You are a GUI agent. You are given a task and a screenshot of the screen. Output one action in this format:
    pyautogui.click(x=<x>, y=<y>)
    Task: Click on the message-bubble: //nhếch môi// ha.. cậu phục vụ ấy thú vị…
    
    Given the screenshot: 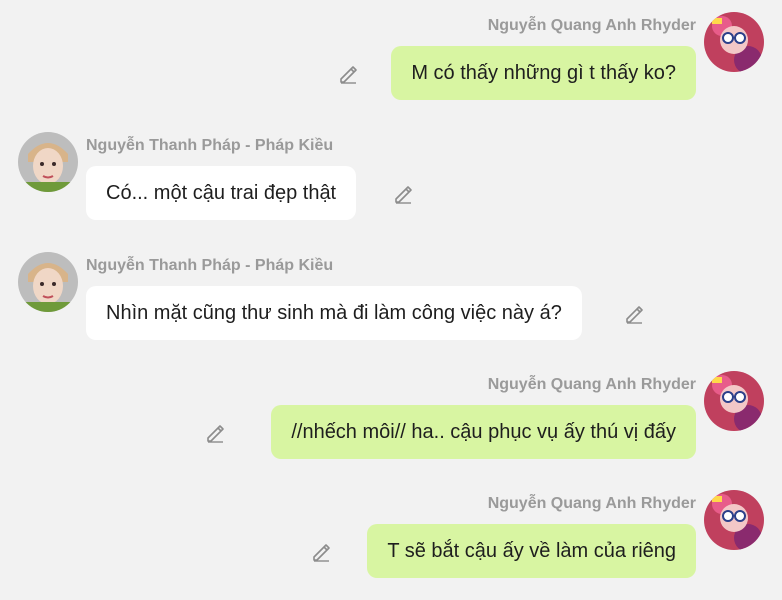 What is the action you would take?
    pyautogui.click(x=483, y=432)
    